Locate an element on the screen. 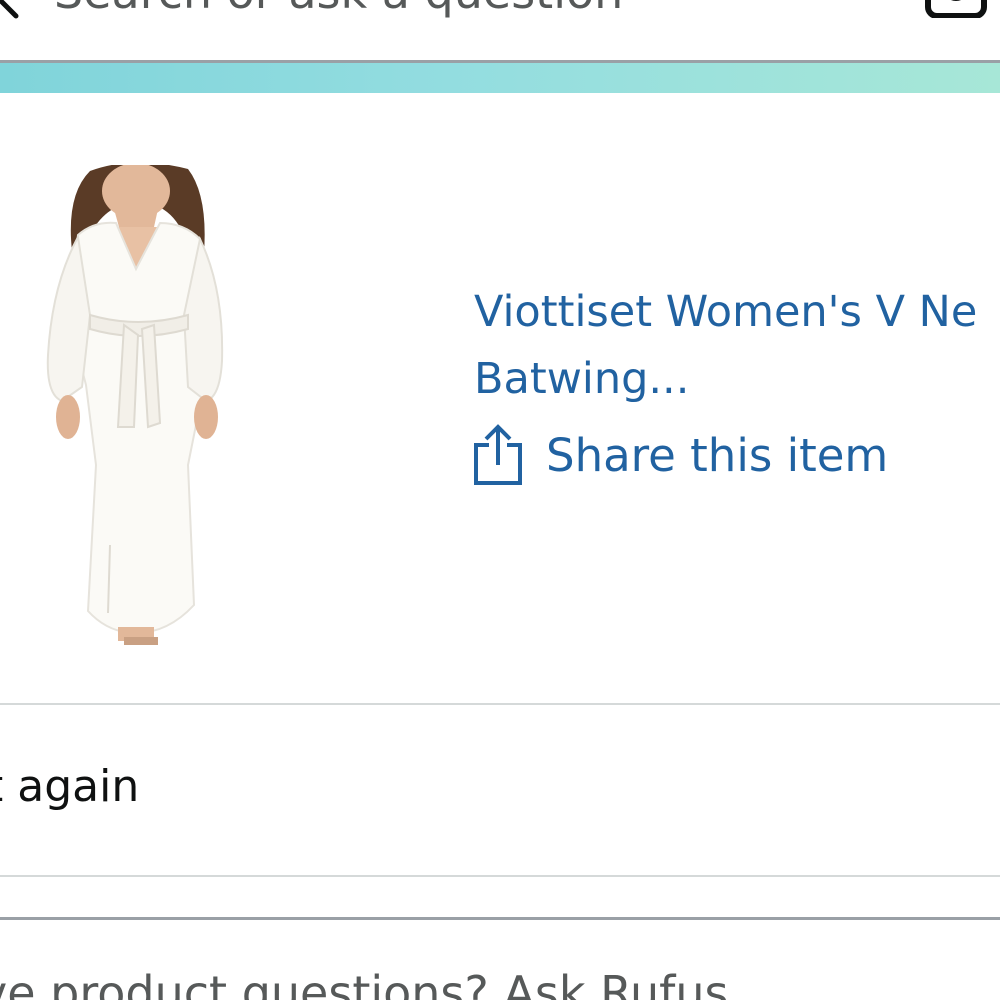  chevron-left-icon is located at coordinates (15, 11).